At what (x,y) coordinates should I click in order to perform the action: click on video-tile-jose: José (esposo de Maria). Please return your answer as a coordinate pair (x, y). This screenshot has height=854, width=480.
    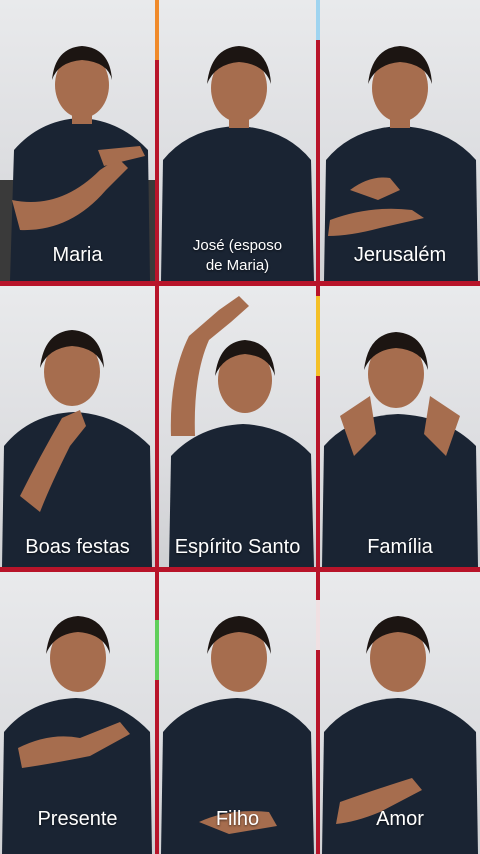
    Looking at the image, I should click on (237, 140).